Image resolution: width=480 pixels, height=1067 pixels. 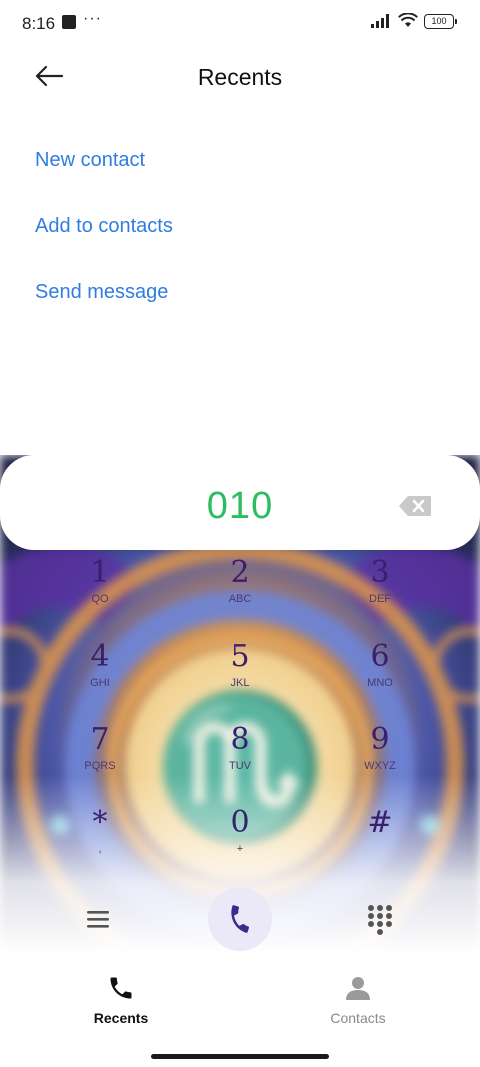 I want to click on key-letters: QO, so click(x=100, y=599).